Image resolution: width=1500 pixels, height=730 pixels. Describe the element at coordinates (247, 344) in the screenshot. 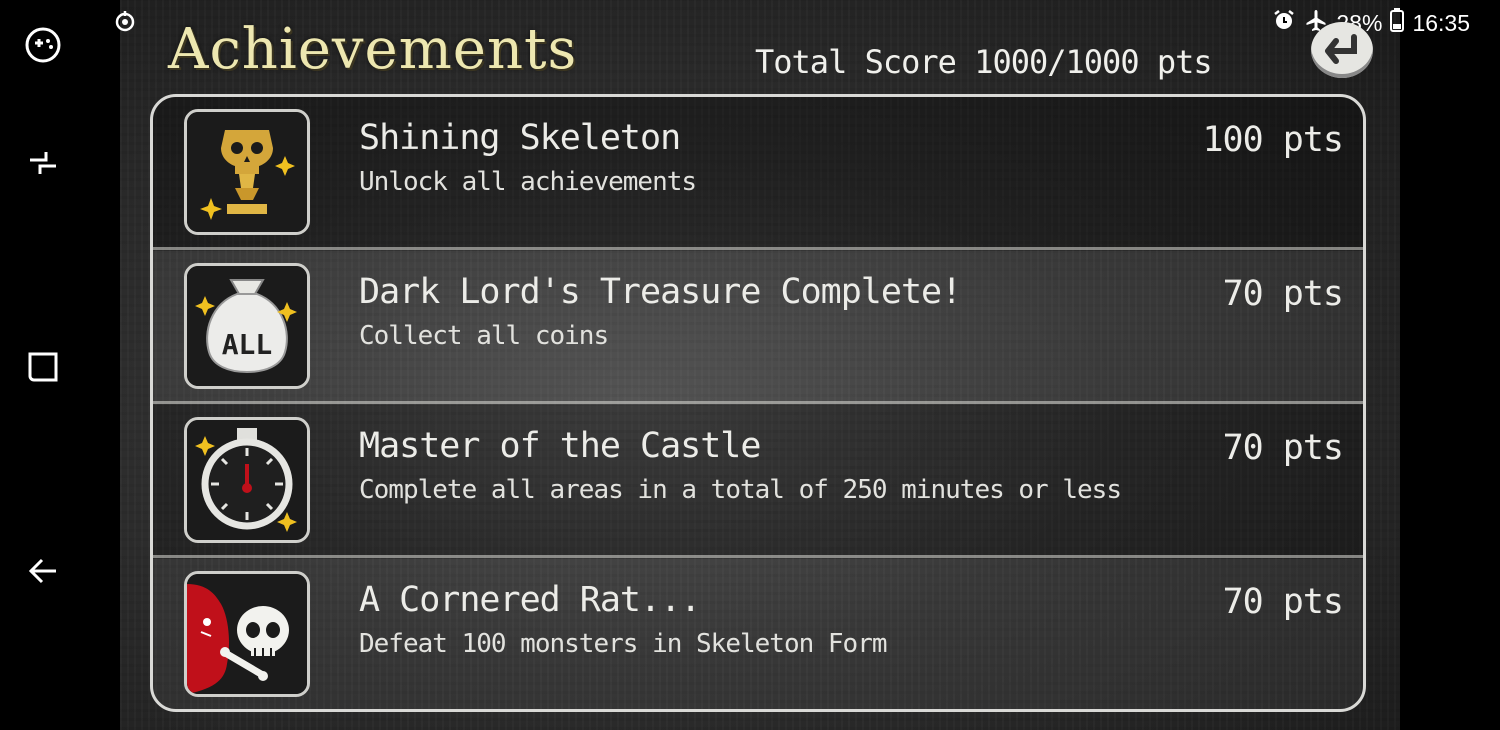

I see `bag-label: ALL` at that location.